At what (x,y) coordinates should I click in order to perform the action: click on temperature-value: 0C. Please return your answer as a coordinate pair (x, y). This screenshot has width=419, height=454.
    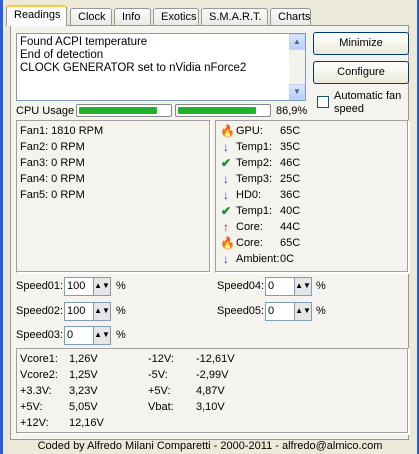
    Looking at the image, I should click on (287, 259).